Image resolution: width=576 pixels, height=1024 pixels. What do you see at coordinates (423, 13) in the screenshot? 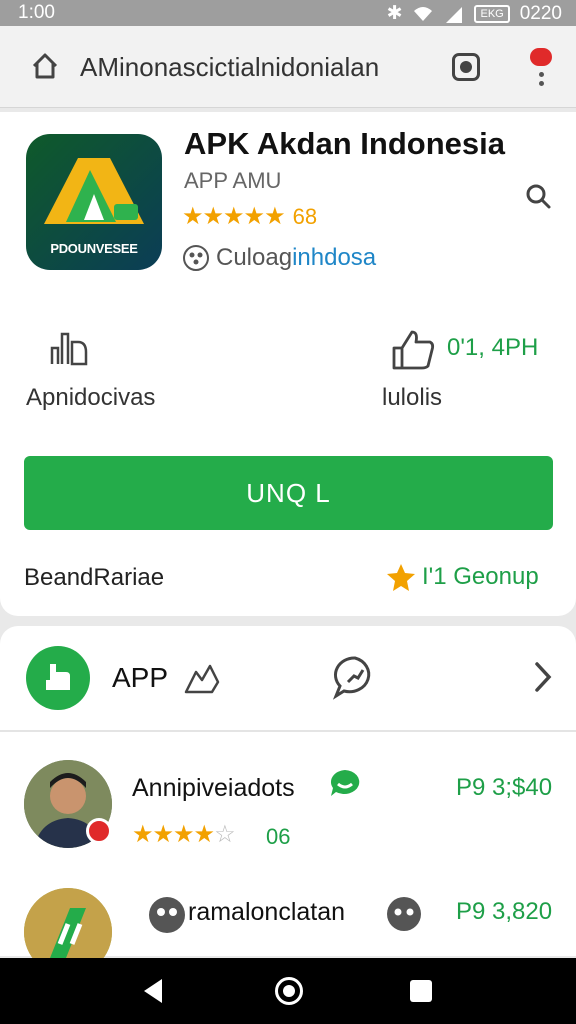
I see `wifi-icon` at bounding box center [423, 13].